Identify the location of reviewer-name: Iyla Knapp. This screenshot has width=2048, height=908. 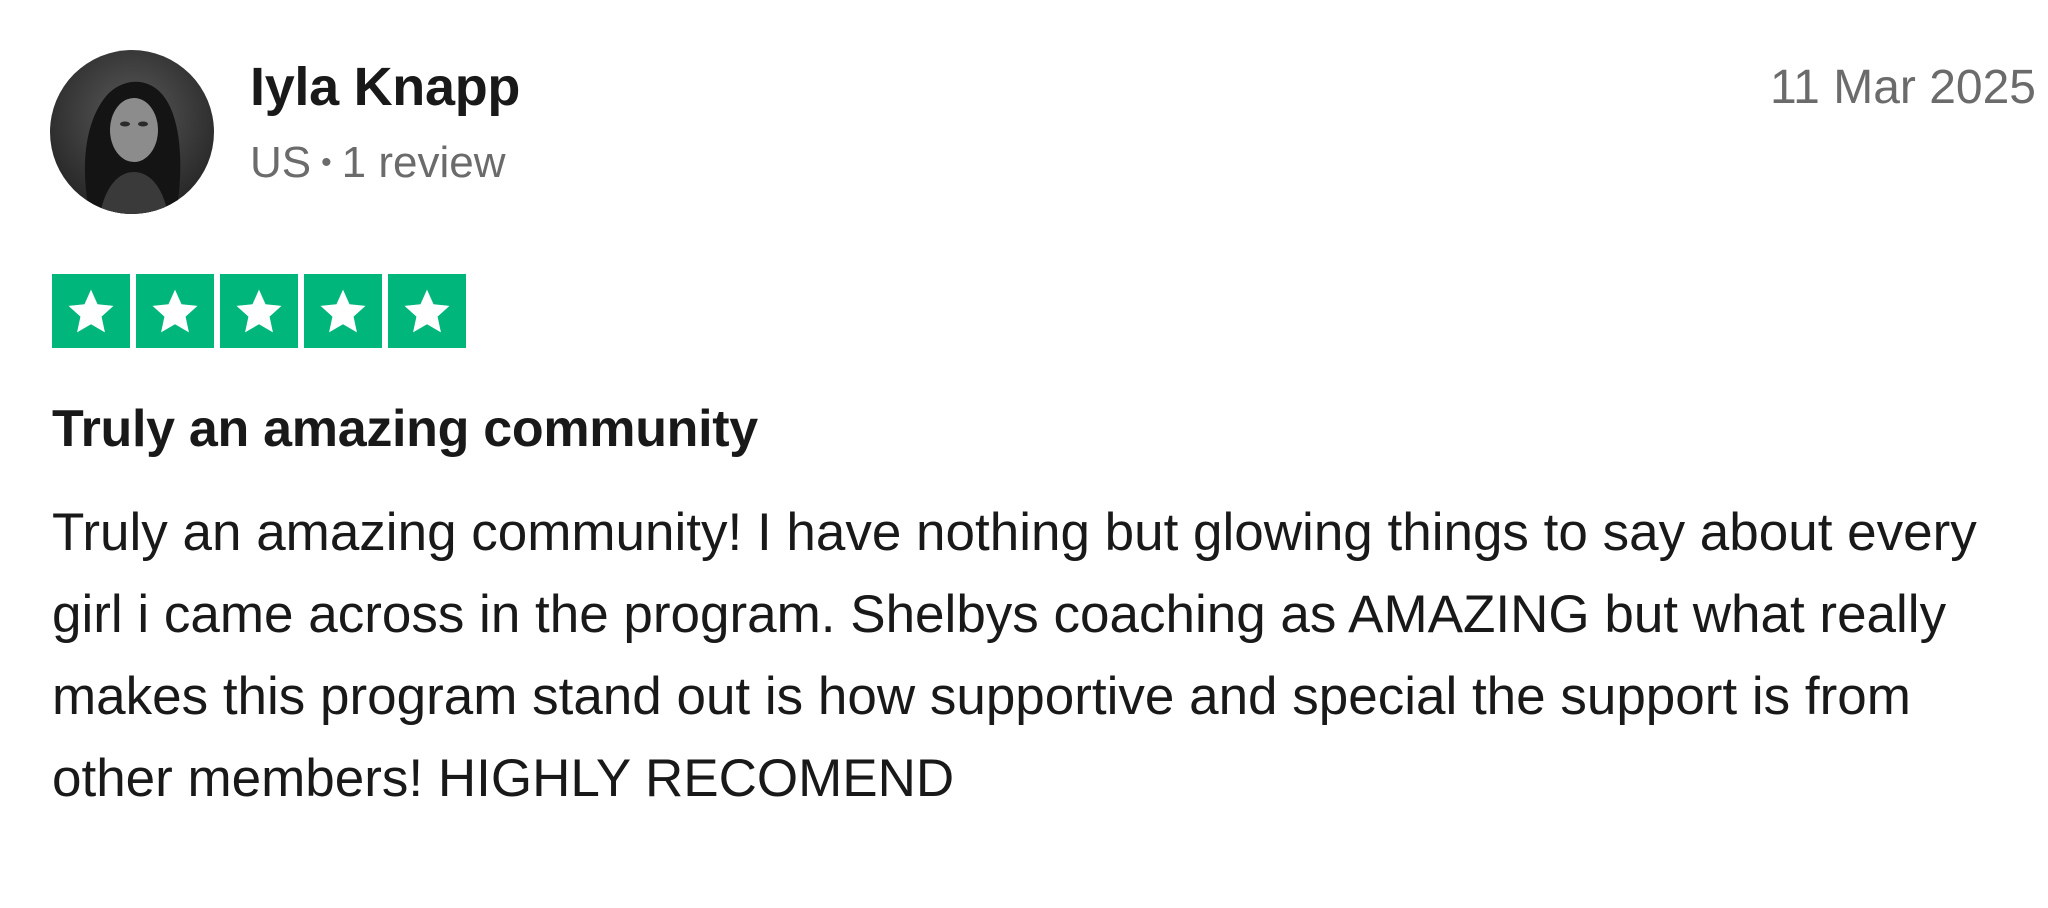
(385, 87).